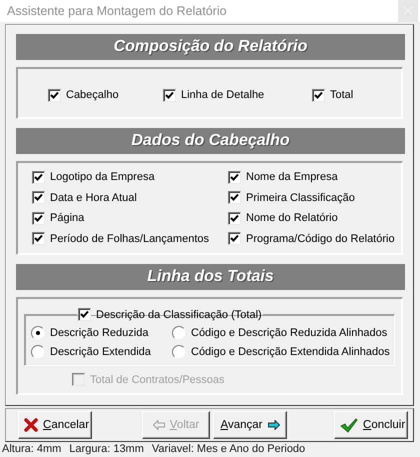  I want to click on wizard-button: Cancelar, so click(55, 425).